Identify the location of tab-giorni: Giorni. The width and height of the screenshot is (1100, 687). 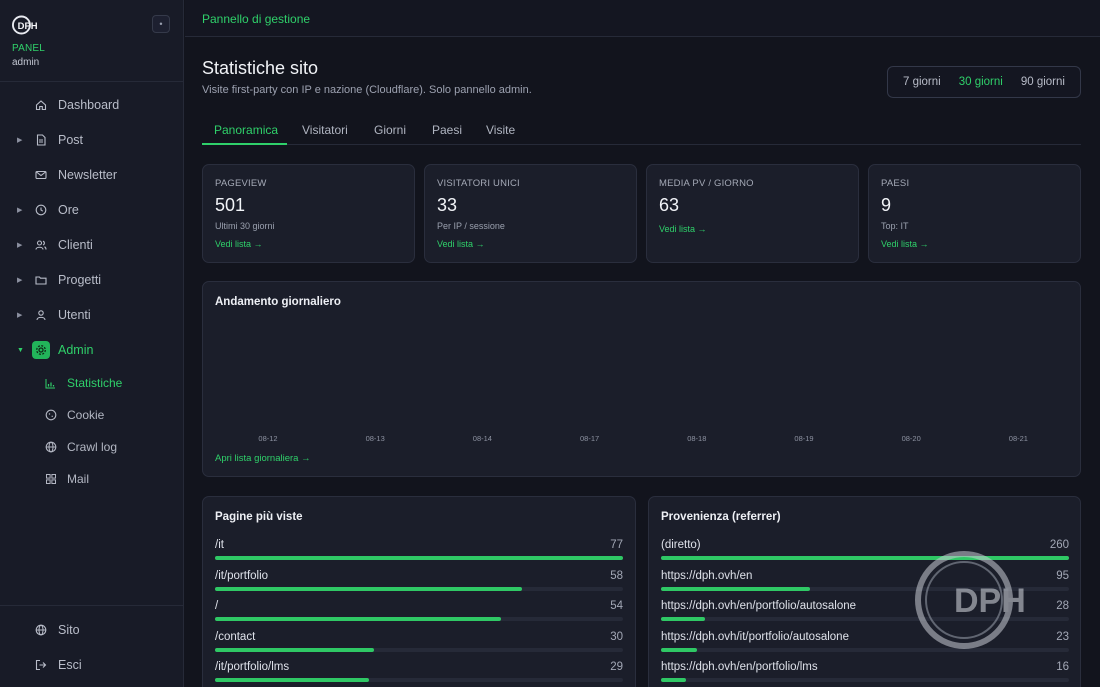
(390, 130).